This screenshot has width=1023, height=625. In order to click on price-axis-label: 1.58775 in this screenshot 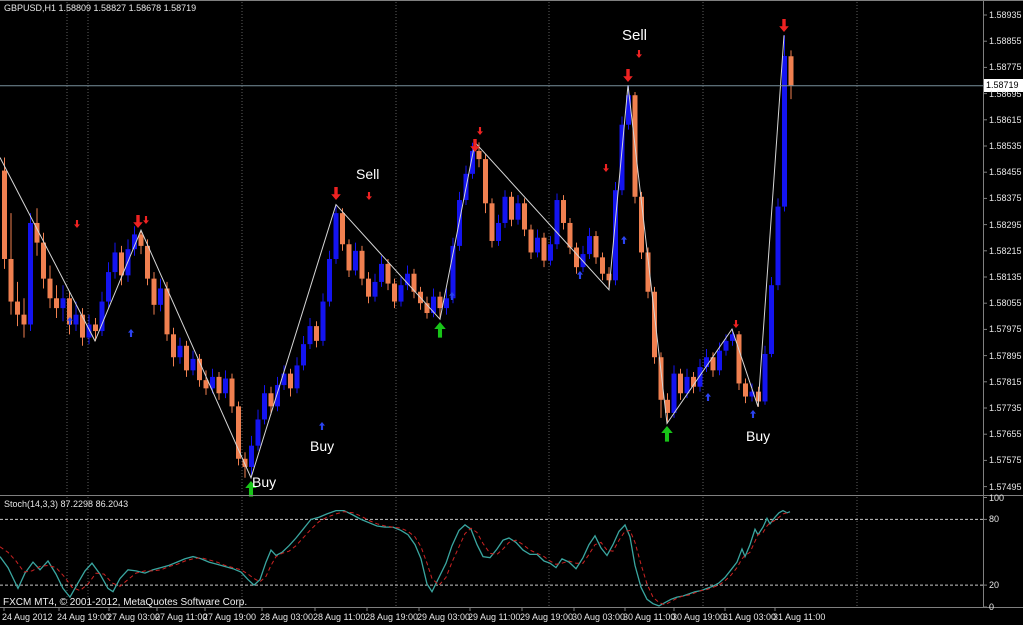, I will do `click(1005, 67)`.